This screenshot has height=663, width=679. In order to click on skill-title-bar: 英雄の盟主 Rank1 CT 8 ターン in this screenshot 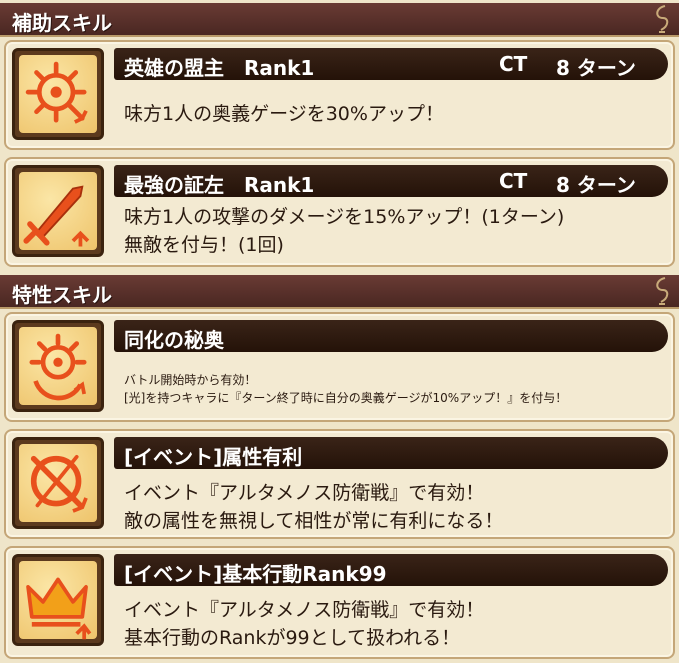, I will do `click(391, 64)`.